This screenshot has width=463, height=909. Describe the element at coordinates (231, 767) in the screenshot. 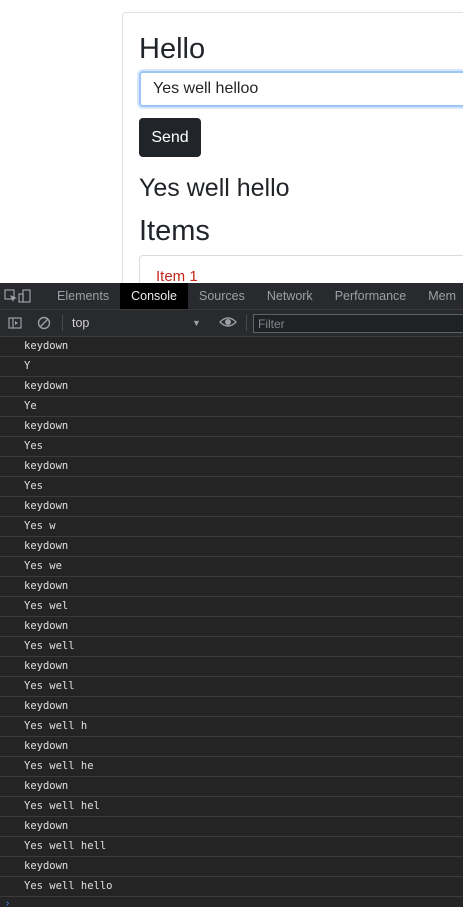

I see `log-line: Yes well he` at that location.